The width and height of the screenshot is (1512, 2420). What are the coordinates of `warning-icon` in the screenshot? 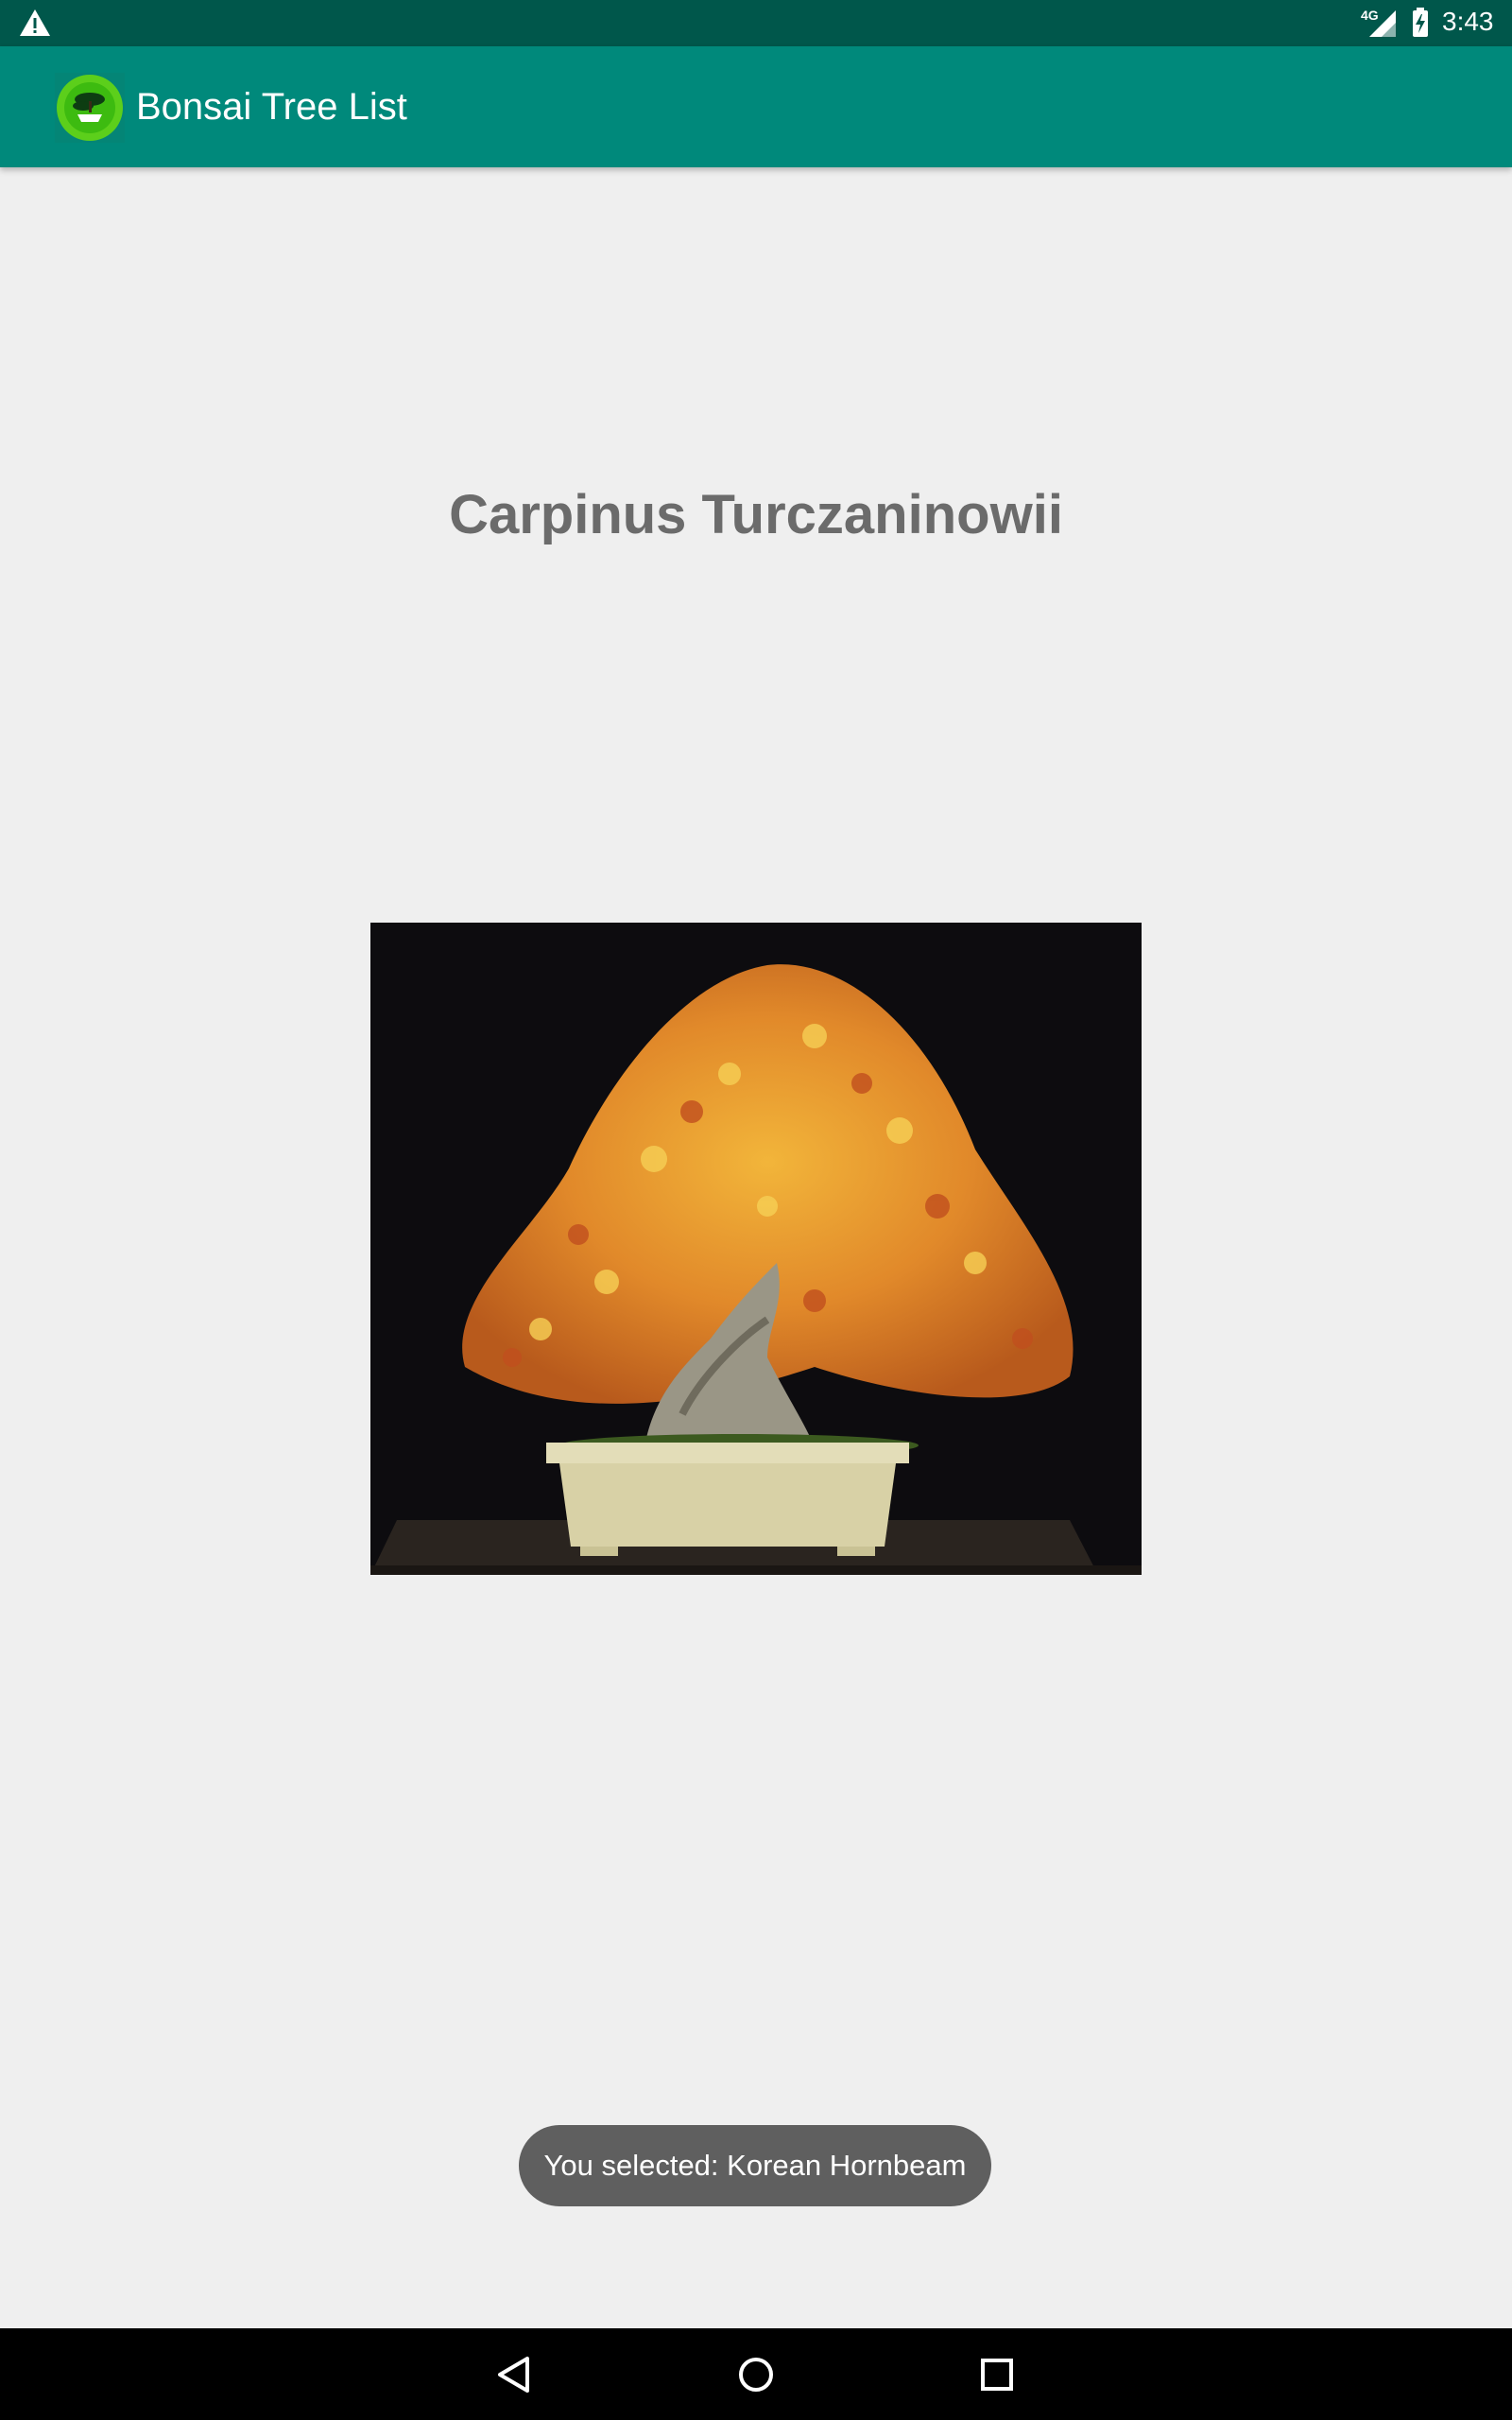 It's located at (35, 22).